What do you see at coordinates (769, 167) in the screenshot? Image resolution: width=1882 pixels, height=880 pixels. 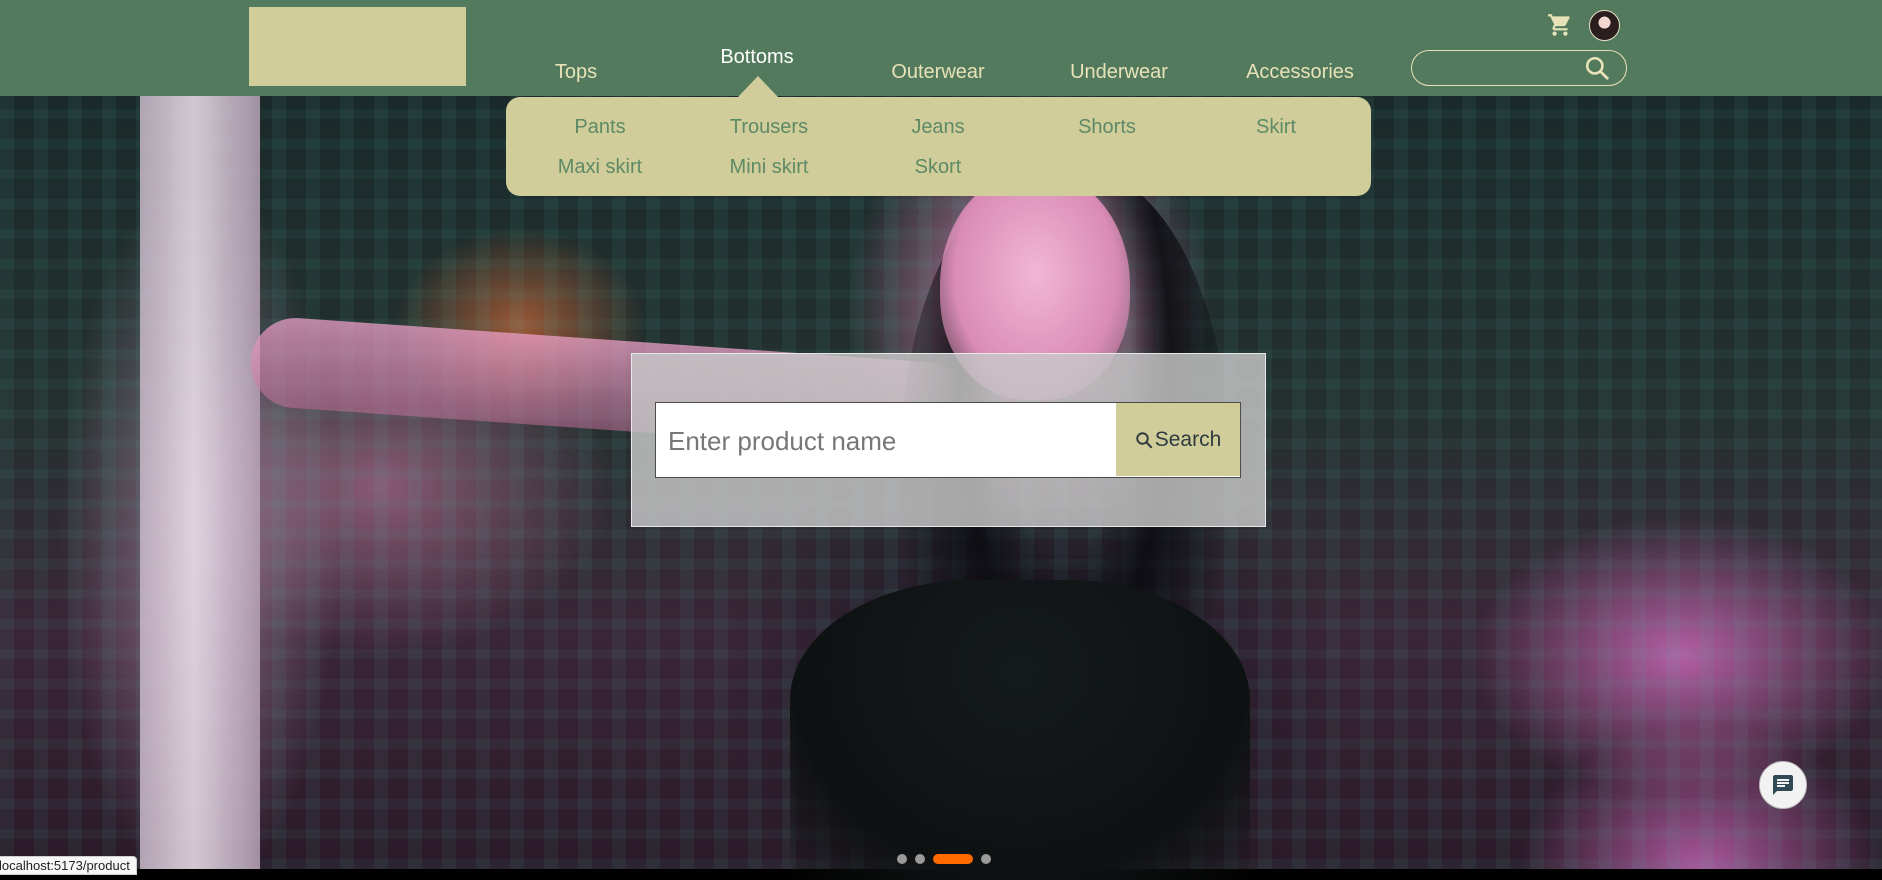 I see `dropdown-item-mini-skirt: Mini skirt` at bounding box center [769, 167].